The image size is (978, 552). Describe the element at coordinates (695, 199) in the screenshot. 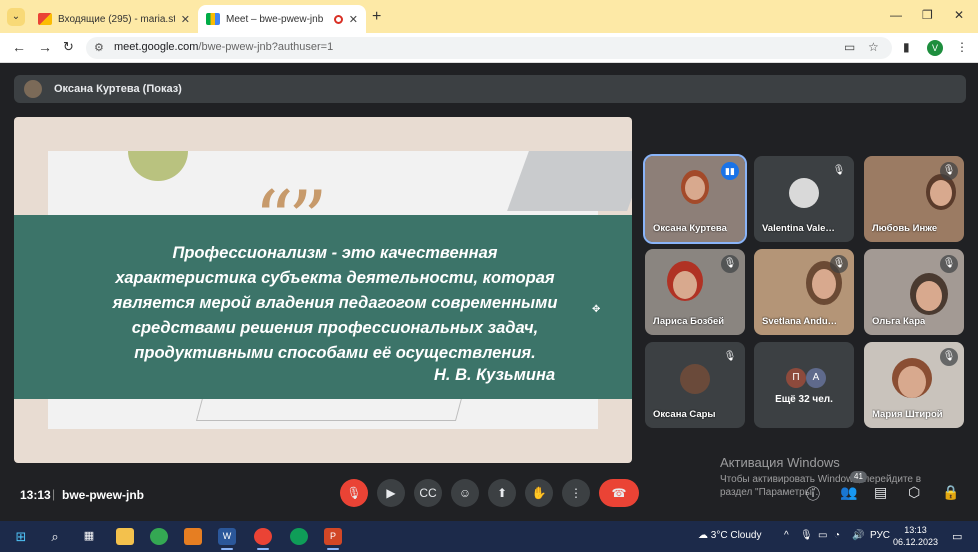

I see `participant-tile: ▮▮ Оксана Куртева` at that location.